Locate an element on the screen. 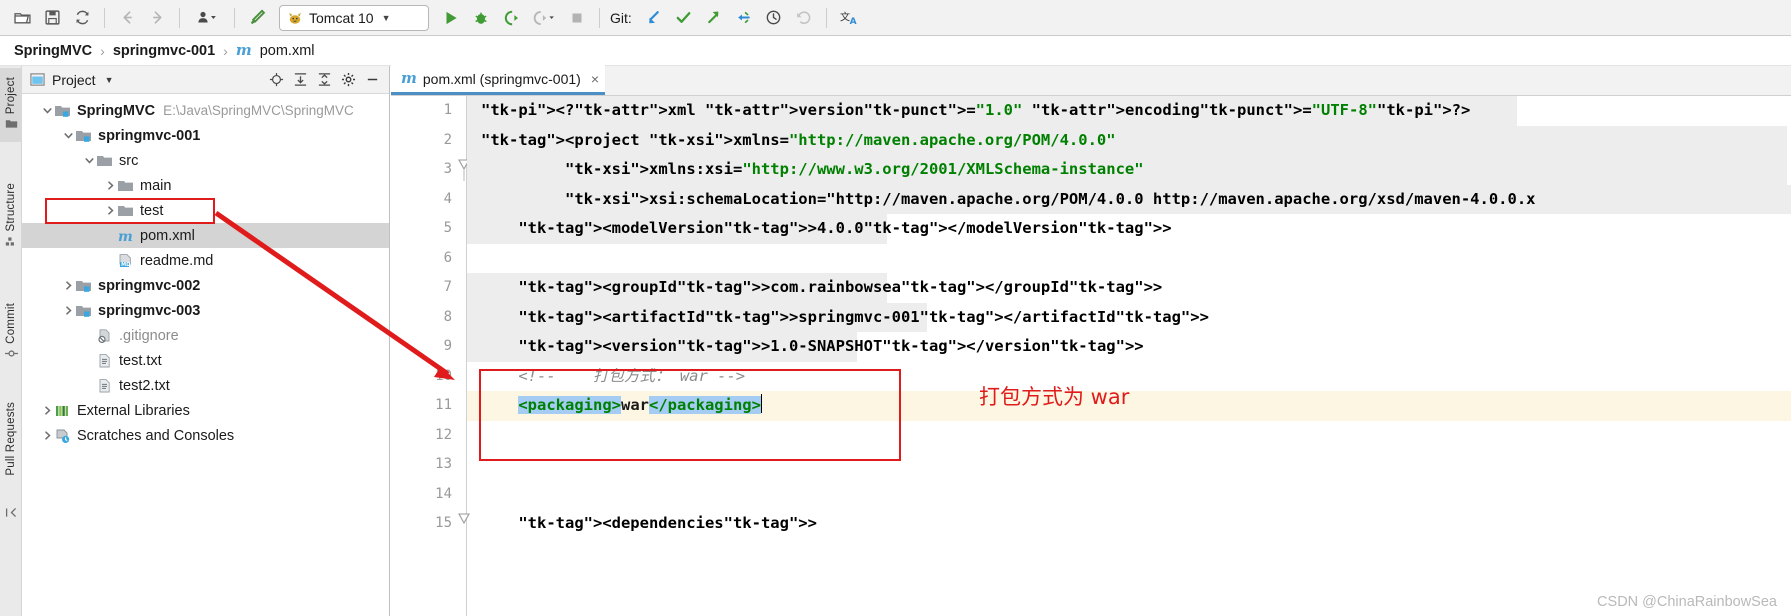 The width and height of the screenshot is (1791, 616). rail-item-commit: Commit is located at coordinates (11, 333).